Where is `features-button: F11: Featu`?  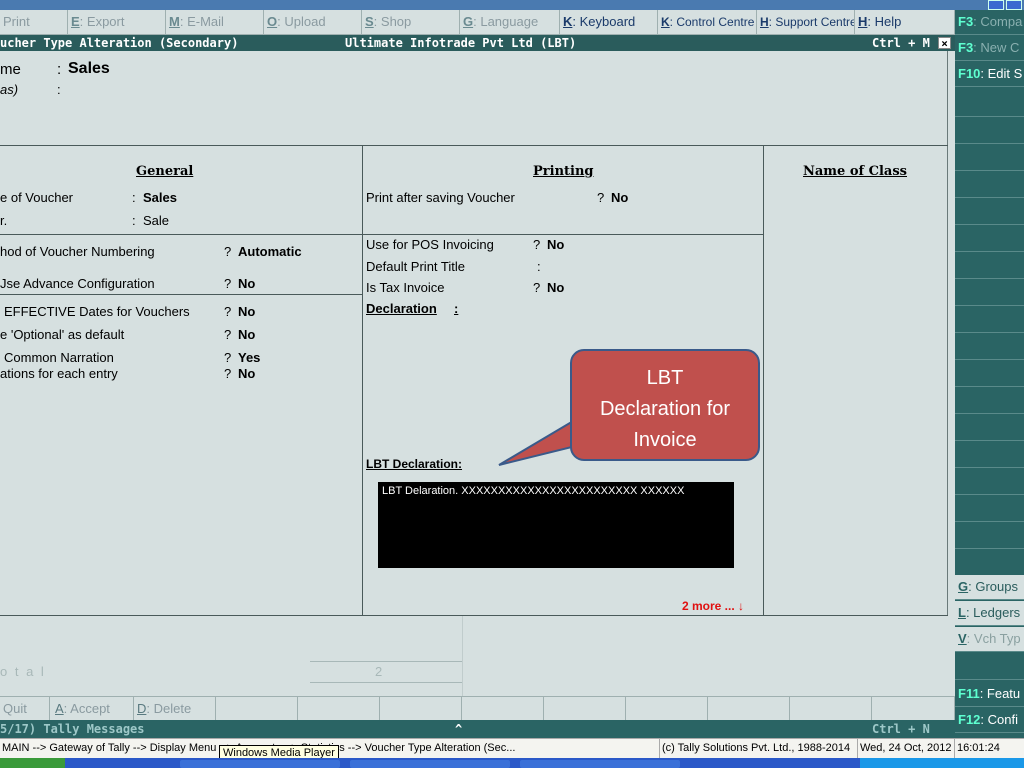
features-button: F11: Featu is located at coordinates (989, 694).